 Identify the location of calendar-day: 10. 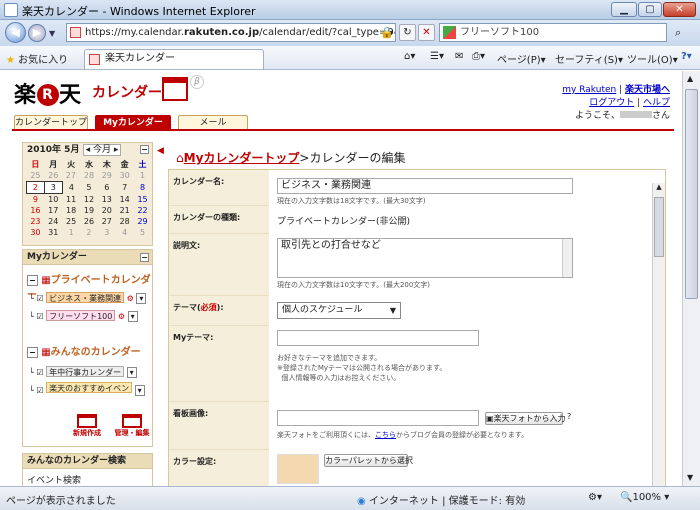
(53, 200).